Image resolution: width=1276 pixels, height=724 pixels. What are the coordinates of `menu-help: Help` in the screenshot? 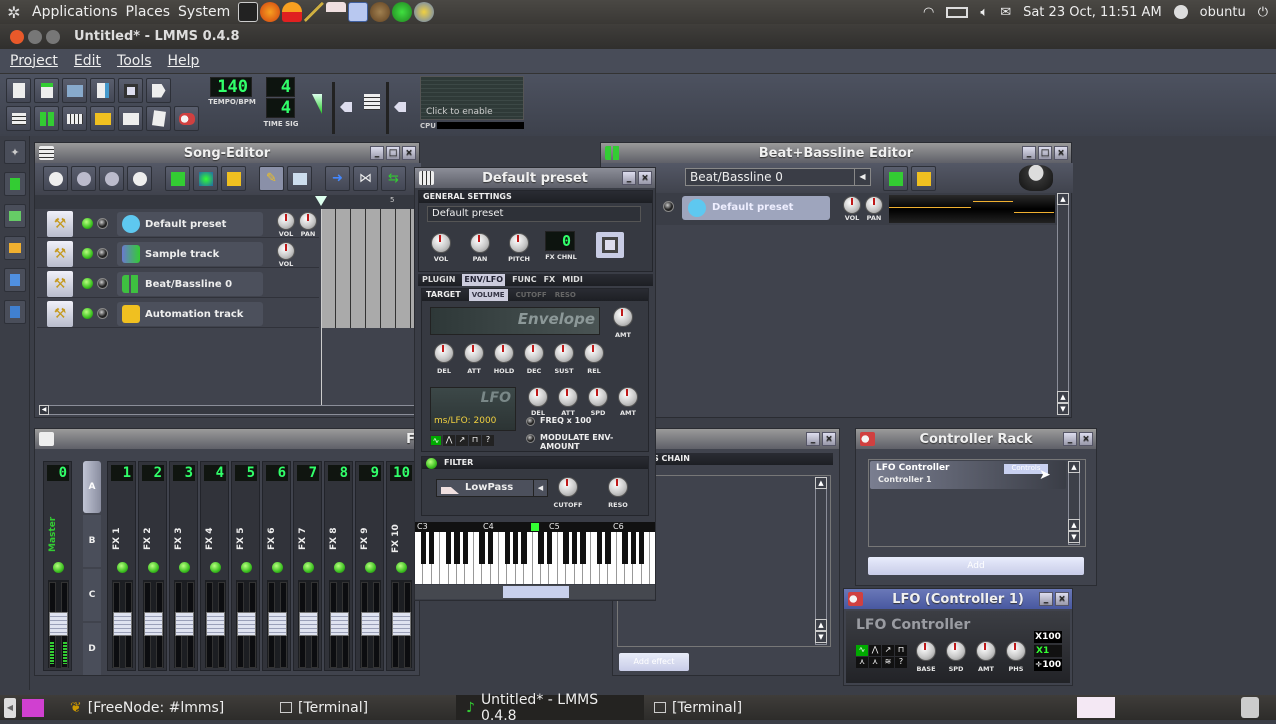 It's located at (184, 61).